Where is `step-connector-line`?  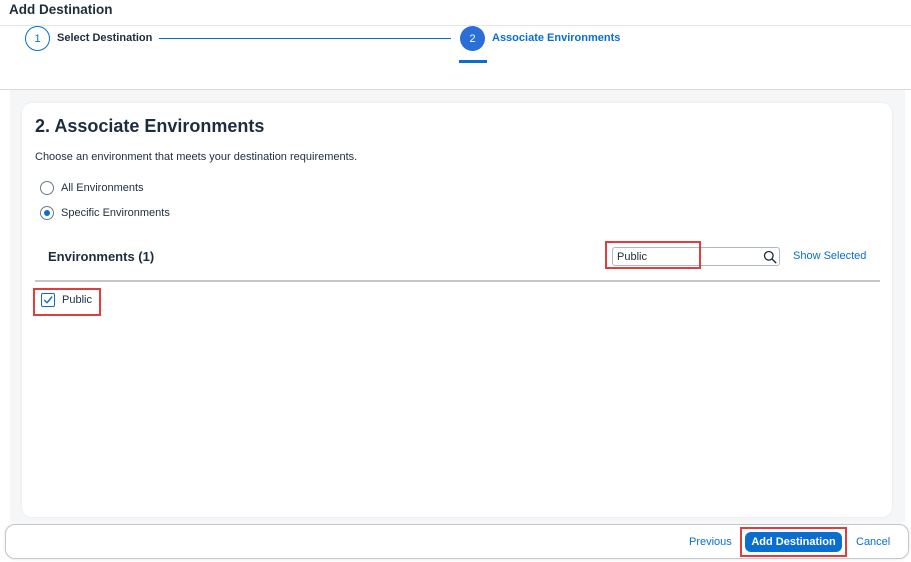 step-connector-line is located at coordinates (305, 38).